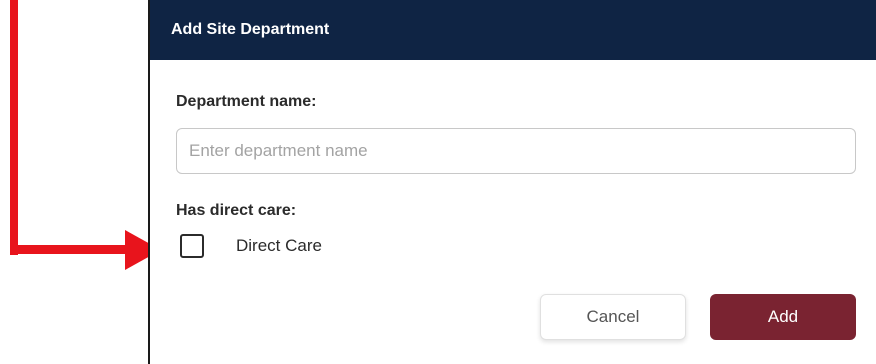 The width and height of the screenshot is (876, 364). Describe the element at coordinates (279, 246) in the screenshot. I see `direct-care-checkbox-label: Direct Care` at that location.